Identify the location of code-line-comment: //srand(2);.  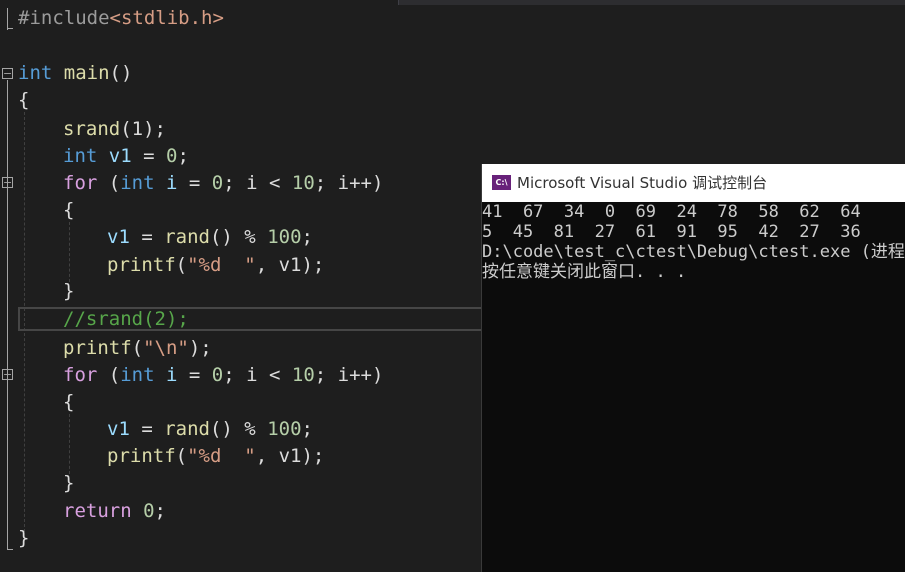
(126, 319).